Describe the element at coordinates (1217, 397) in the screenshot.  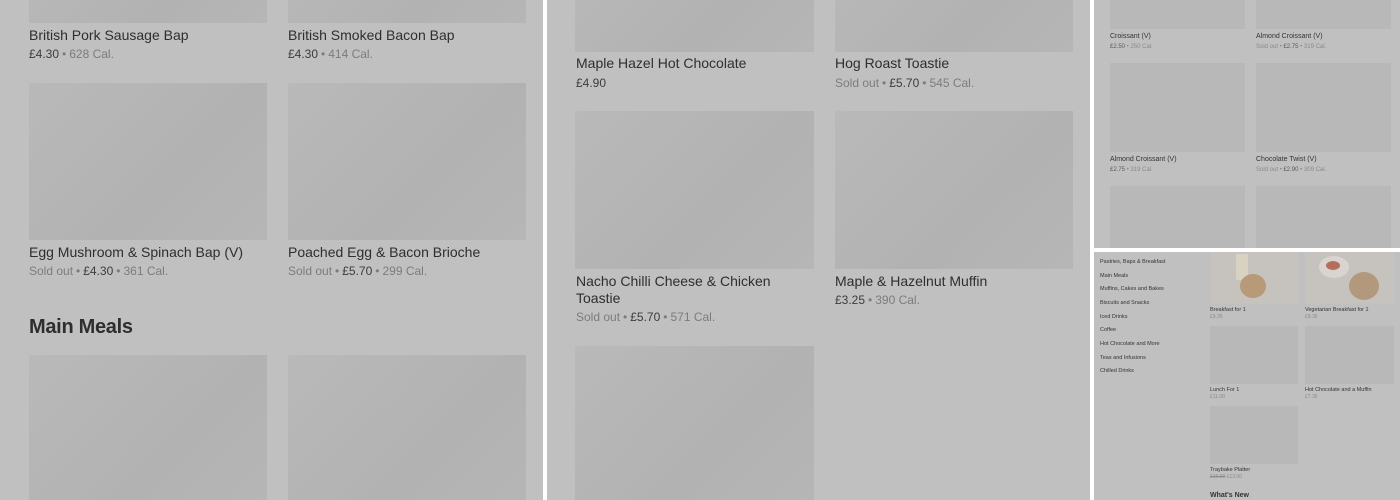
I see `item-price: £11.00` at that location.